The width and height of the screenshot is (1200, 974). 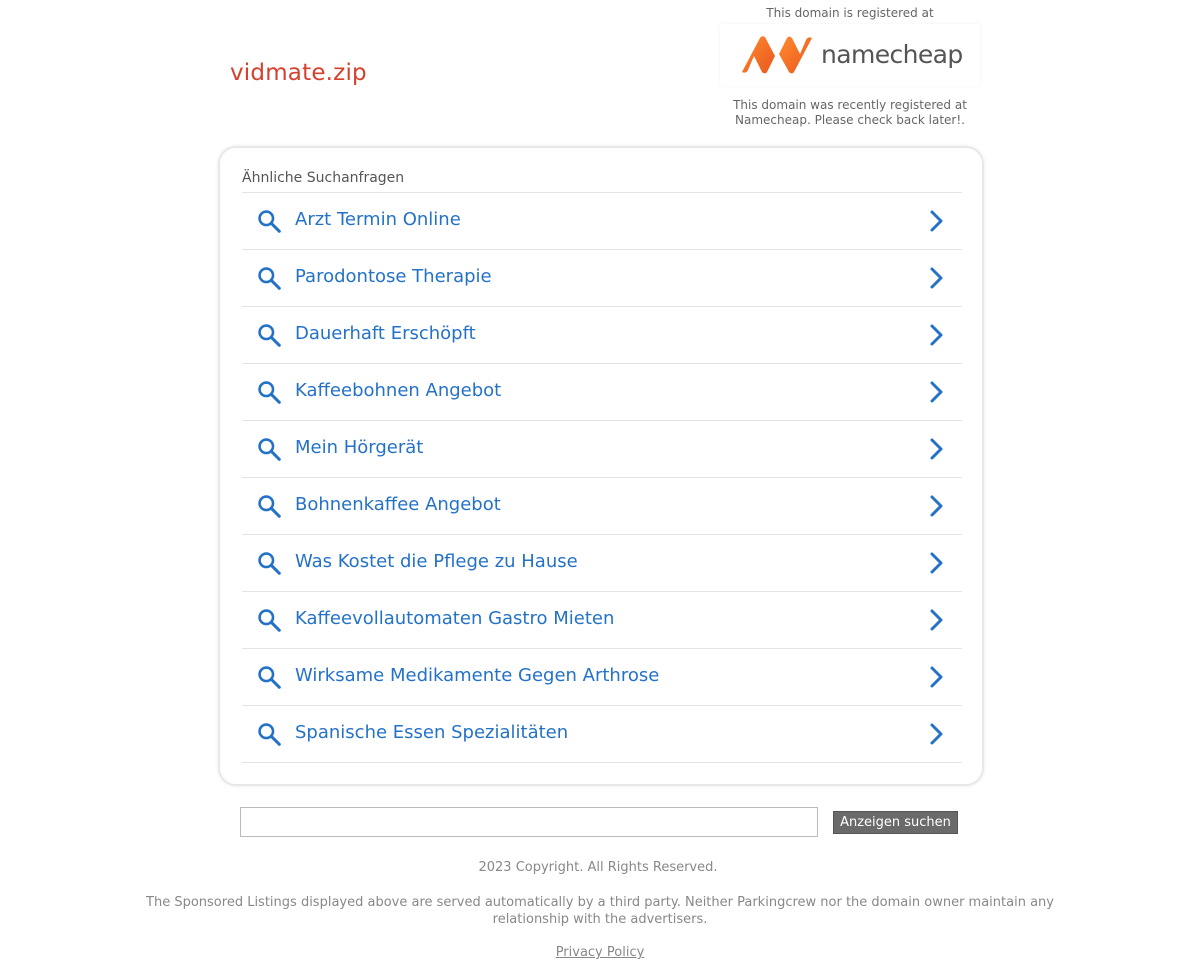 I want to click on related-searches-heading: Ähnliche Suchanfragen, so click(x=323, y=178).